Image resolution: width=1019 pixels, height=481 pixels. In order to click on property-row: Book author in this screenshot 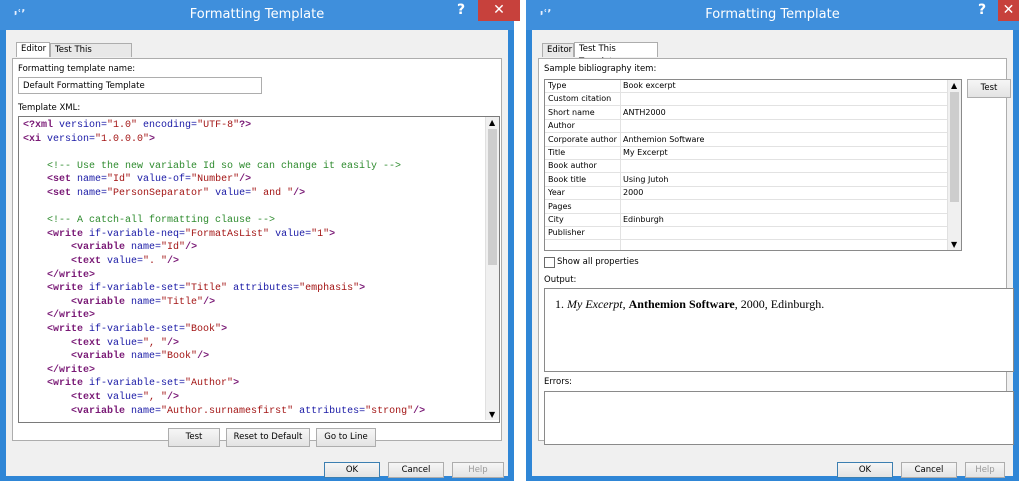, I will do `click(746, 167)`.